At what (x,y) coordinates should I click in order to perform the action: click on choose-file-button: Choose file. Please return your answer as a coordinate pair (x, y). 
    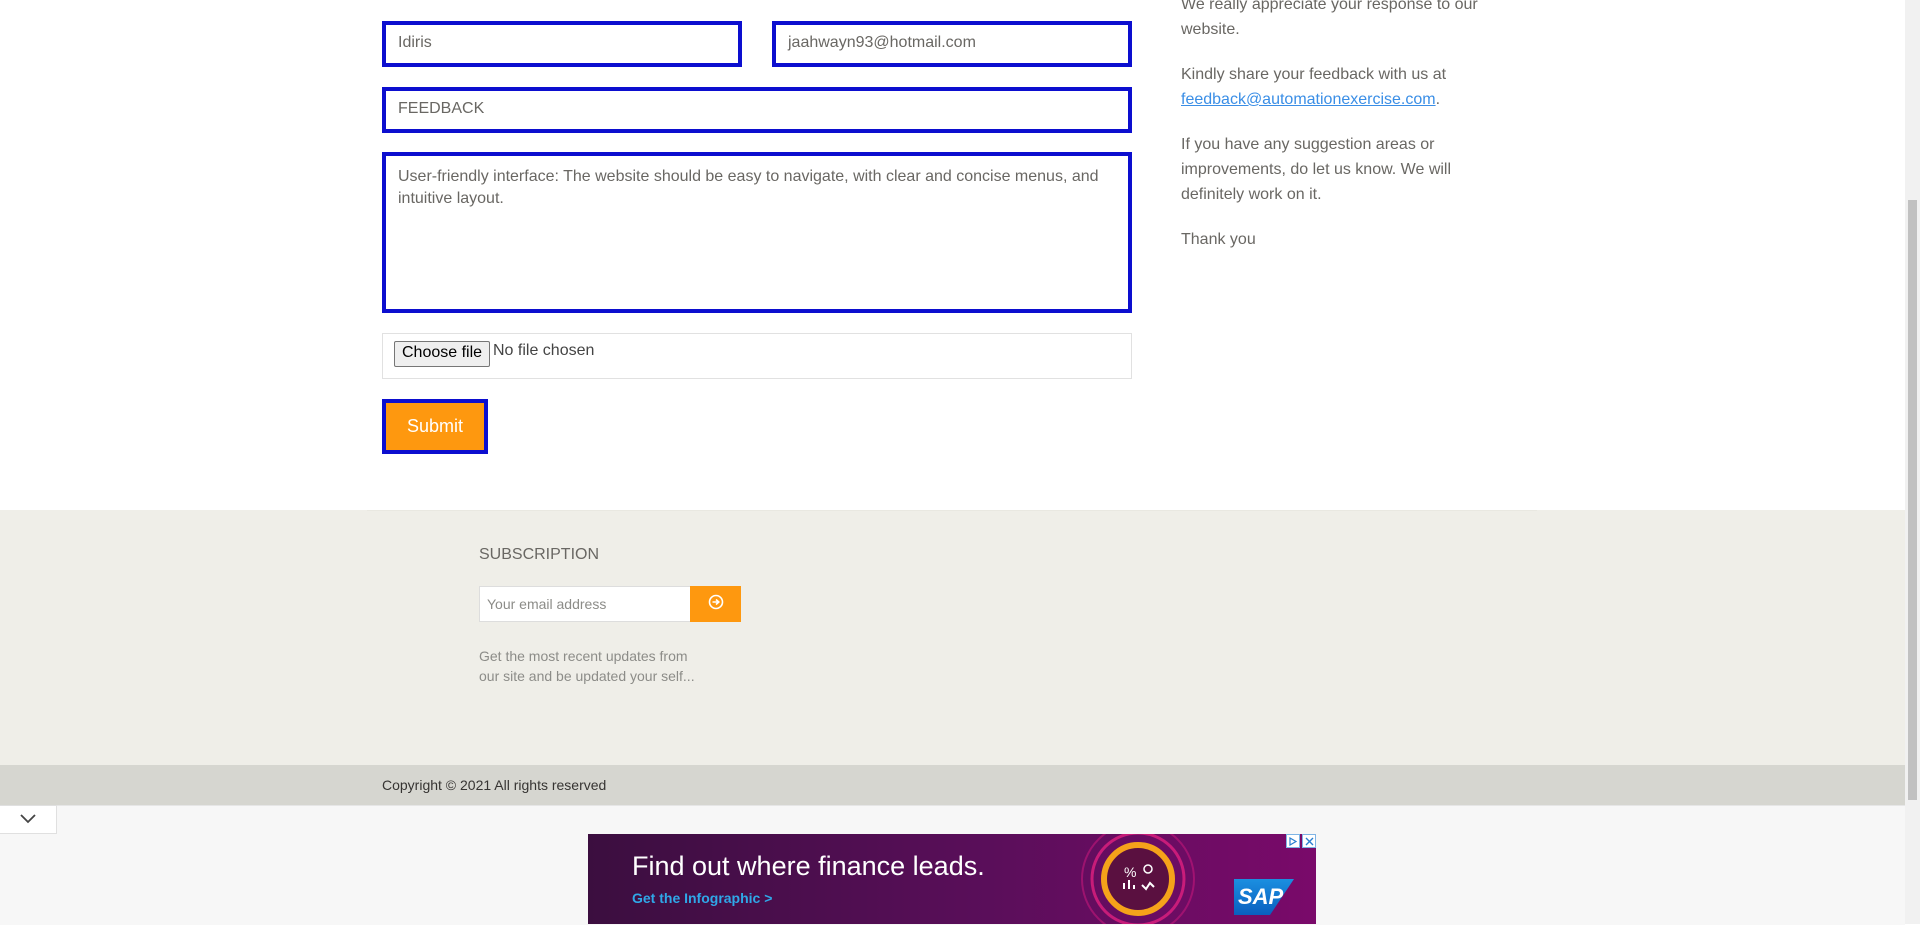
    Looking at the image, I should click on (442, 354).